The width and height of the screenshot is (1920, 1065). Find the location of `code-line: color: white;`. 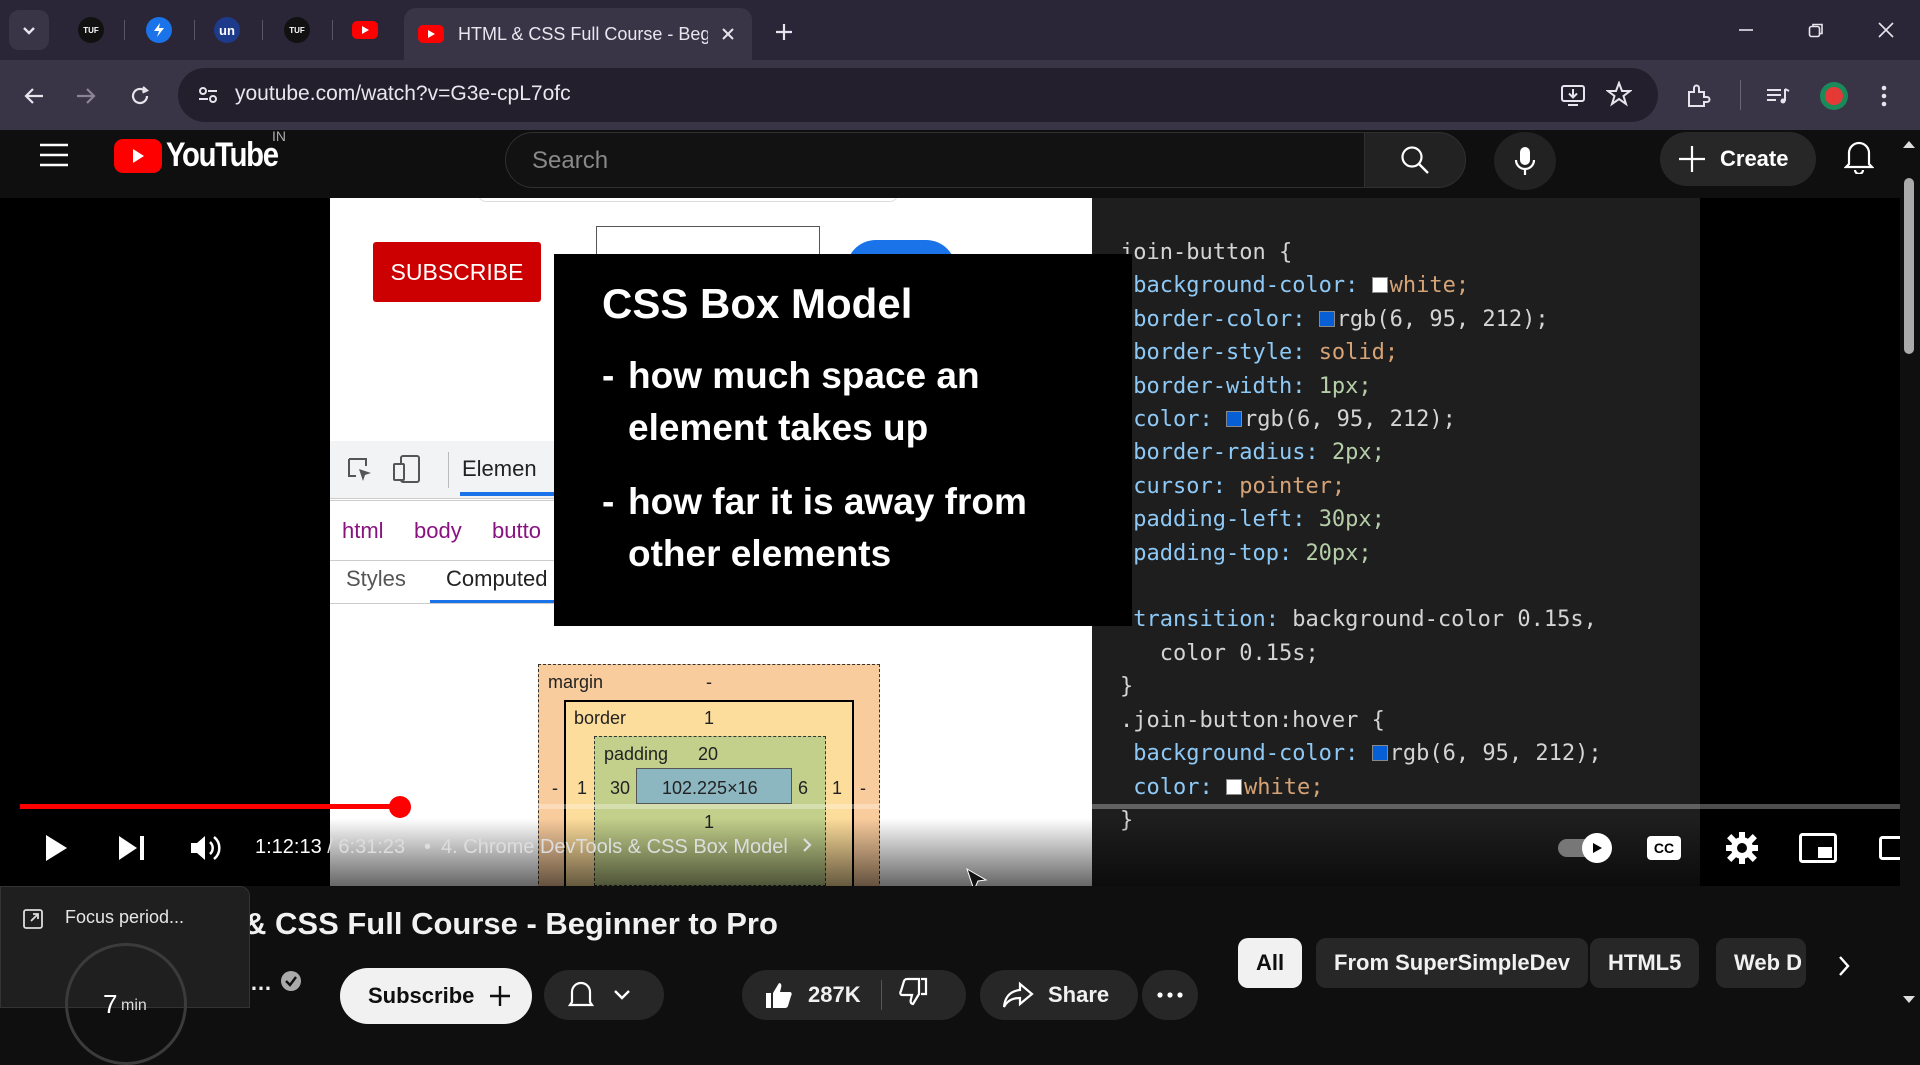

code-line: color: white; is located at coordinates (1361, 787).